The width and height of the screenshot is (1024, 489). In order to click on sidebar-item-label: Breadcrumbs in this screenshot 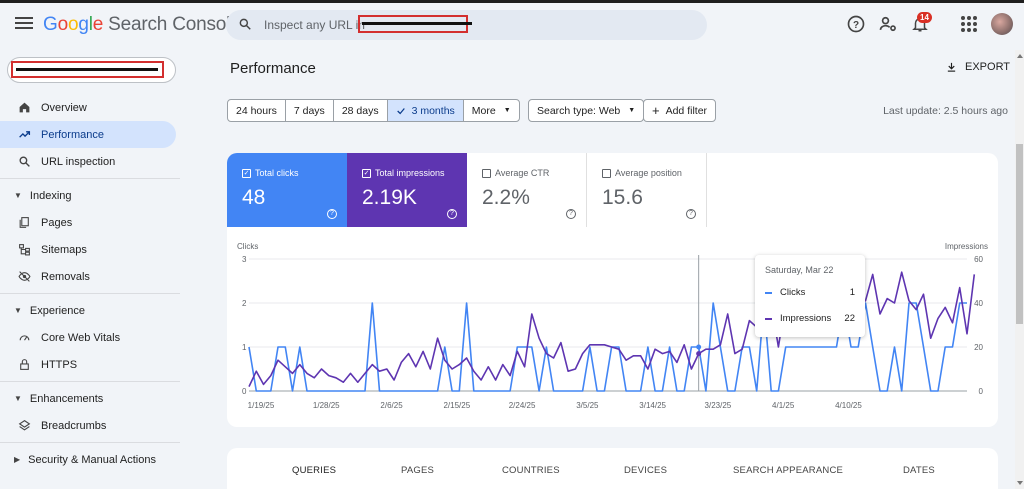, I will do `click(74, 425)`.